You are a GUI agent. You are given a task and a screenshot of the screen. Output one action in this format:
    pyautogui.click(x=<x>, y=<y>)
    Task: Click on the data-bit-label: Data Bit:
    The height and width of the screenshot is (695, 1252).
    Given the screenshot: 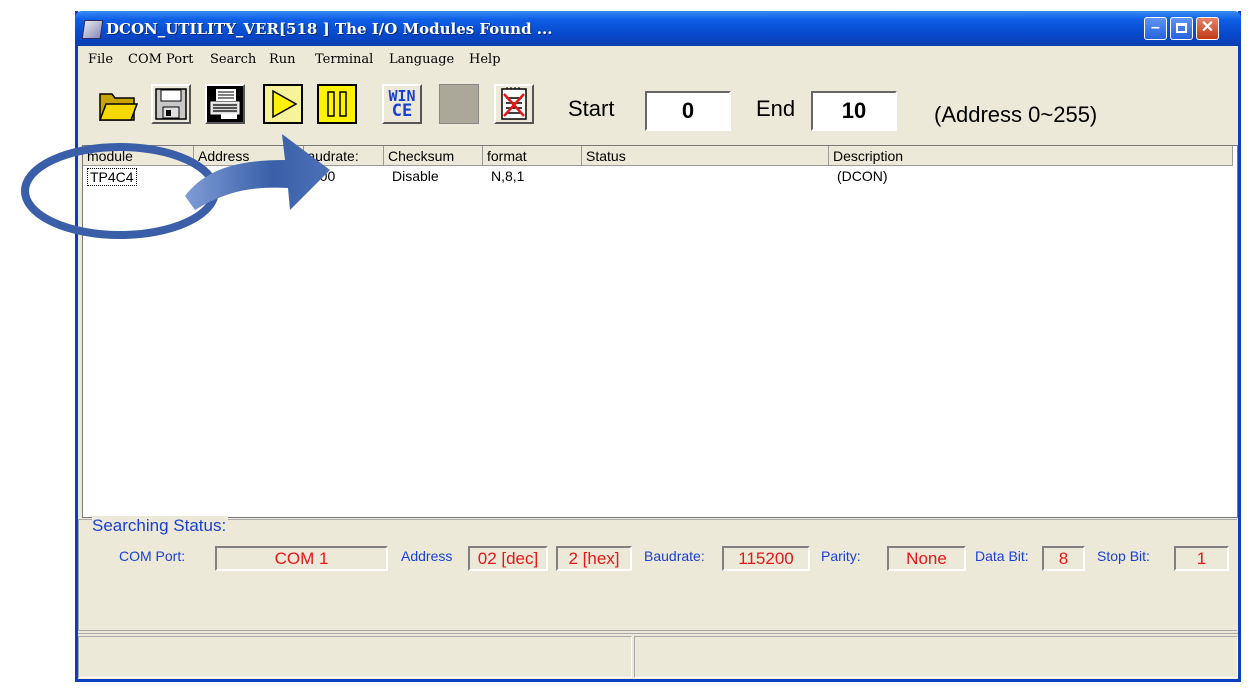 What is the action you would take?
    pyautogui.click(x=1002, y=556)
    